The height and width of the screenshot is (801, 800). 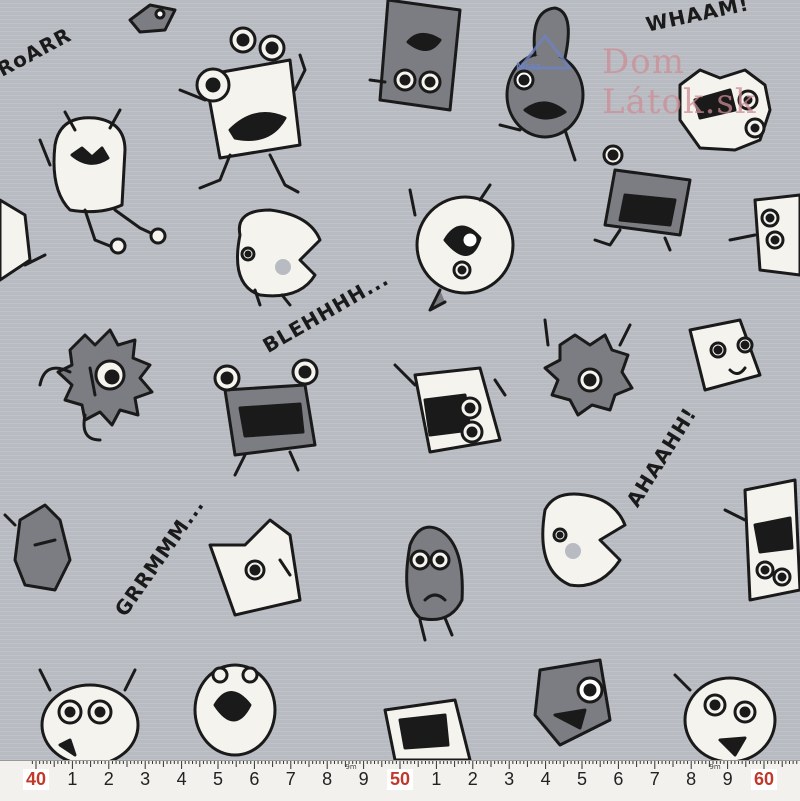 I want to click on watermark-brand: Dom Látok.sk, so click(x=679, y=82).